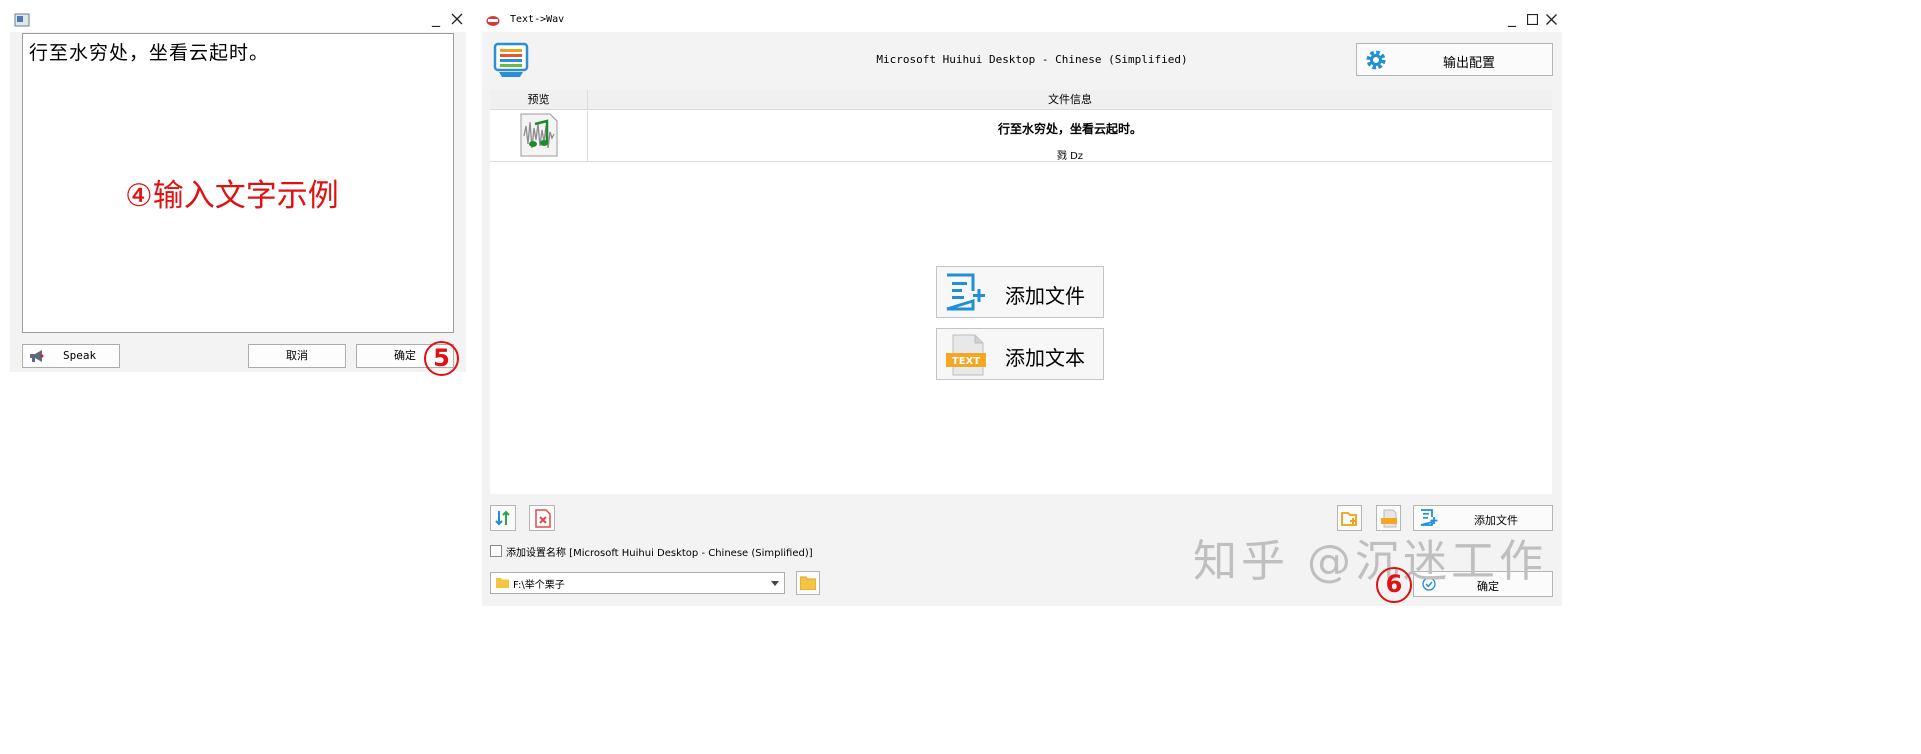  I want to click on speak-button: Speak, so click(71, 356).